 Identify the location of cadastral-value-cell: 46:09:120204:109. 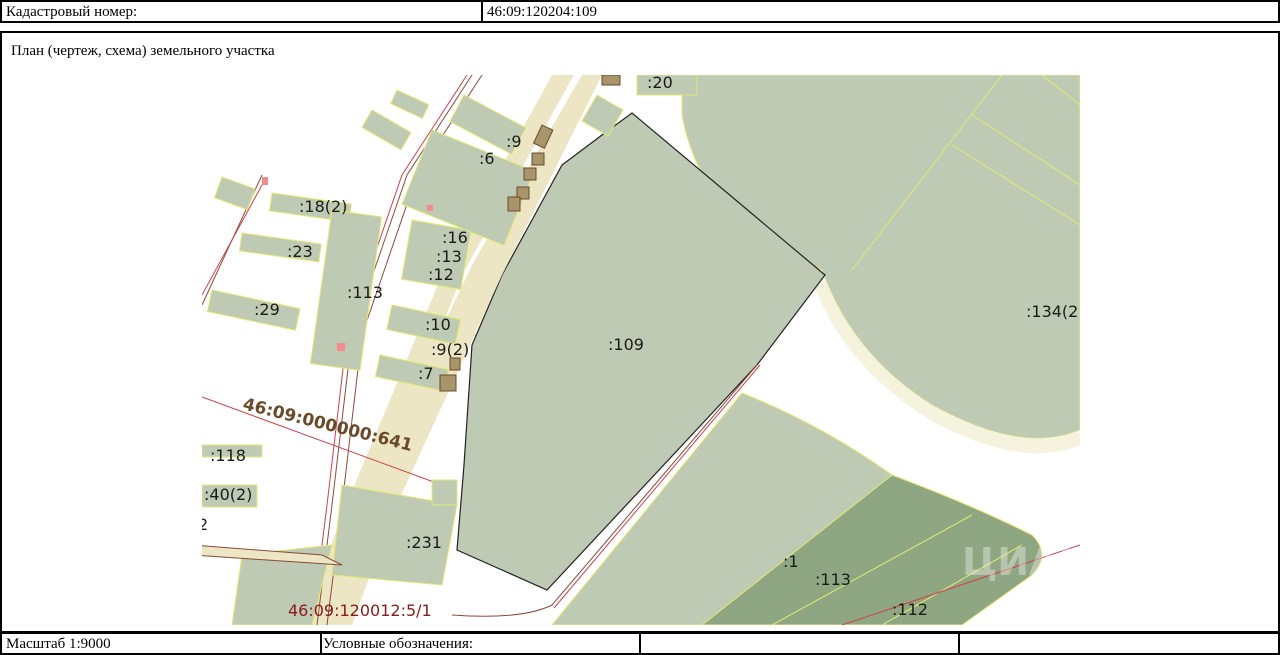
(880, 11).